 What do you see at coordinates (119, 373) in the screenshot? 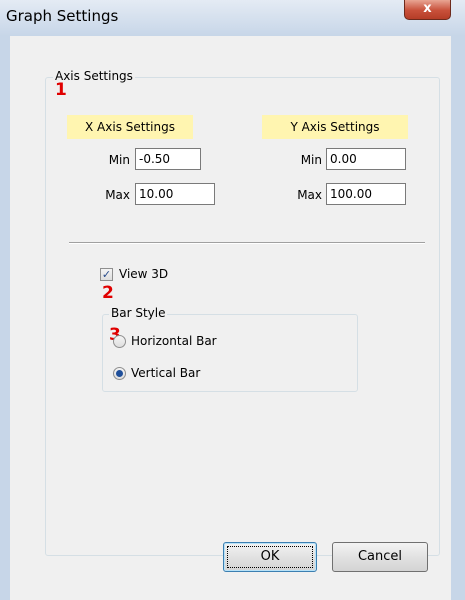
I see `vertical-bar-radio` at bounding box center [119, 373].